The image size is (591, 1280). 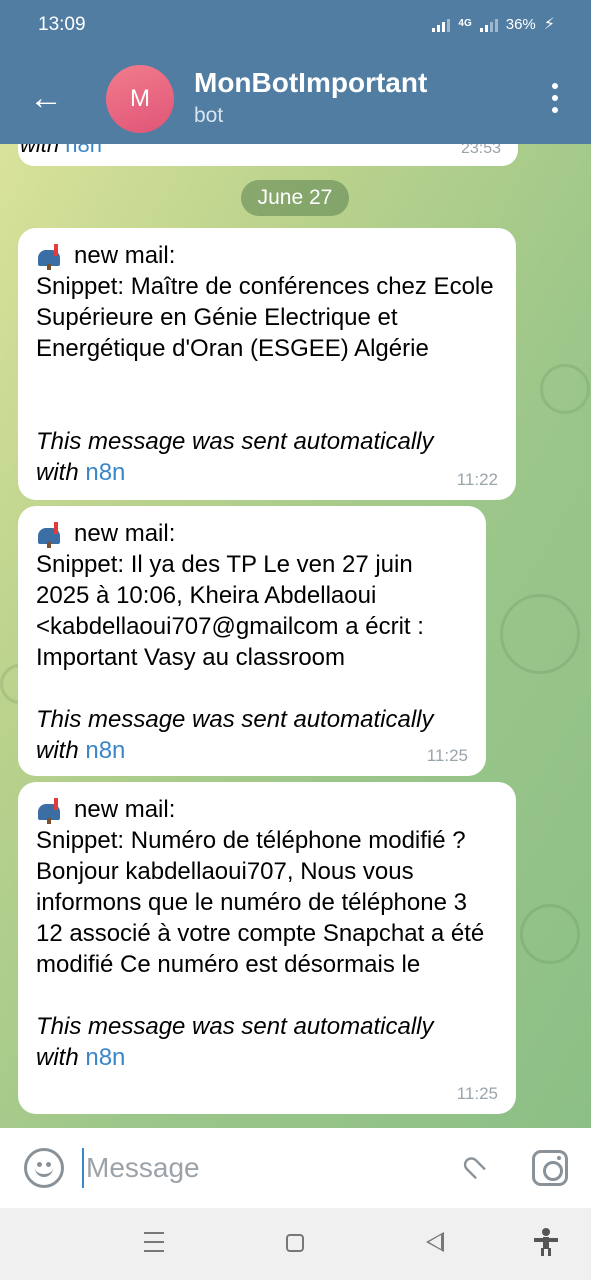 I want to click on recents-icon, so click(x=154, y=1242).